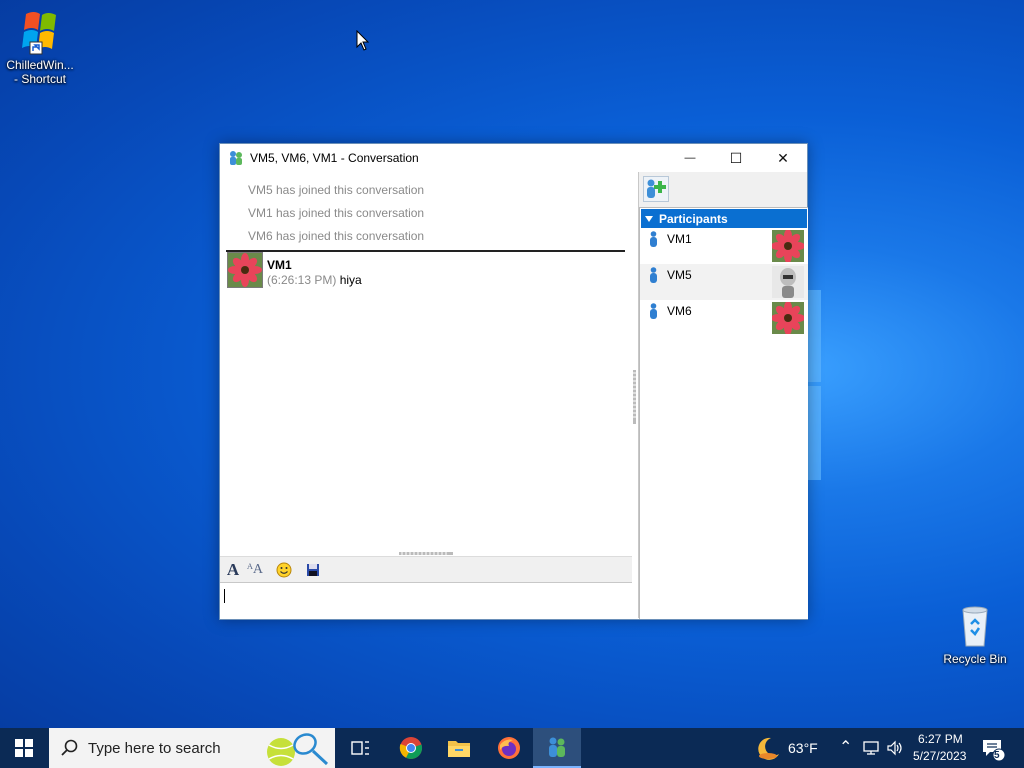  Describe the element at coordinates (871, 748) in the screenshot. I see `network-icon` at that location.